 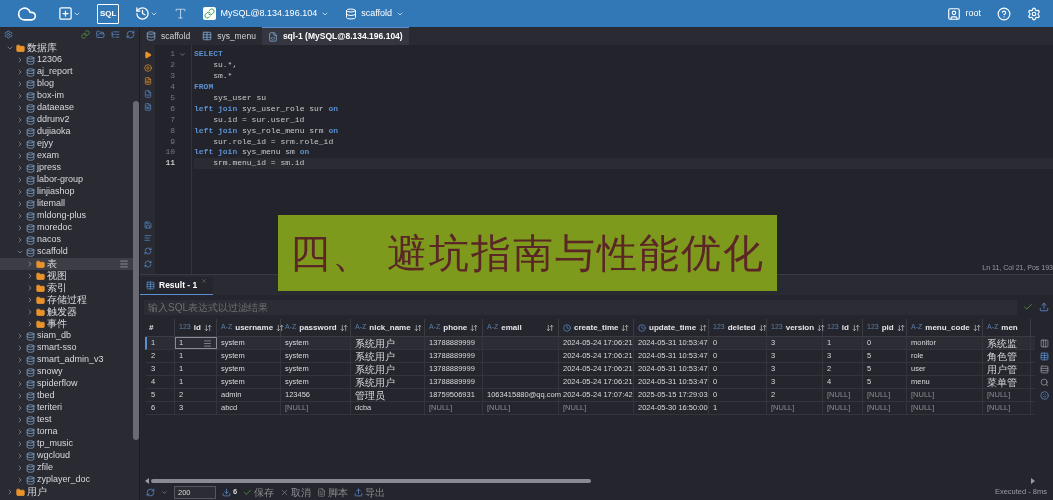 I want to click on tree-item: aj_report, so click(x=66, y=72).